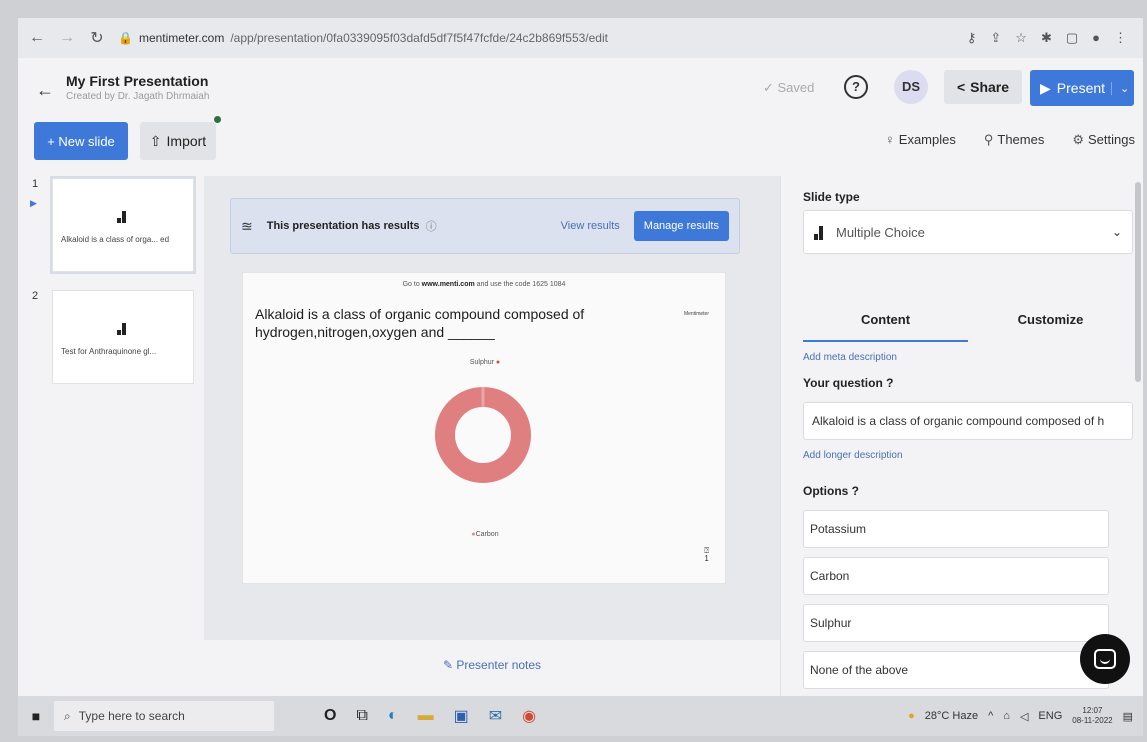  What do you see at coordinates (1138, 282) in the screenshot?
I see `panel-scrollbar` at bounding box center [1138, 282].